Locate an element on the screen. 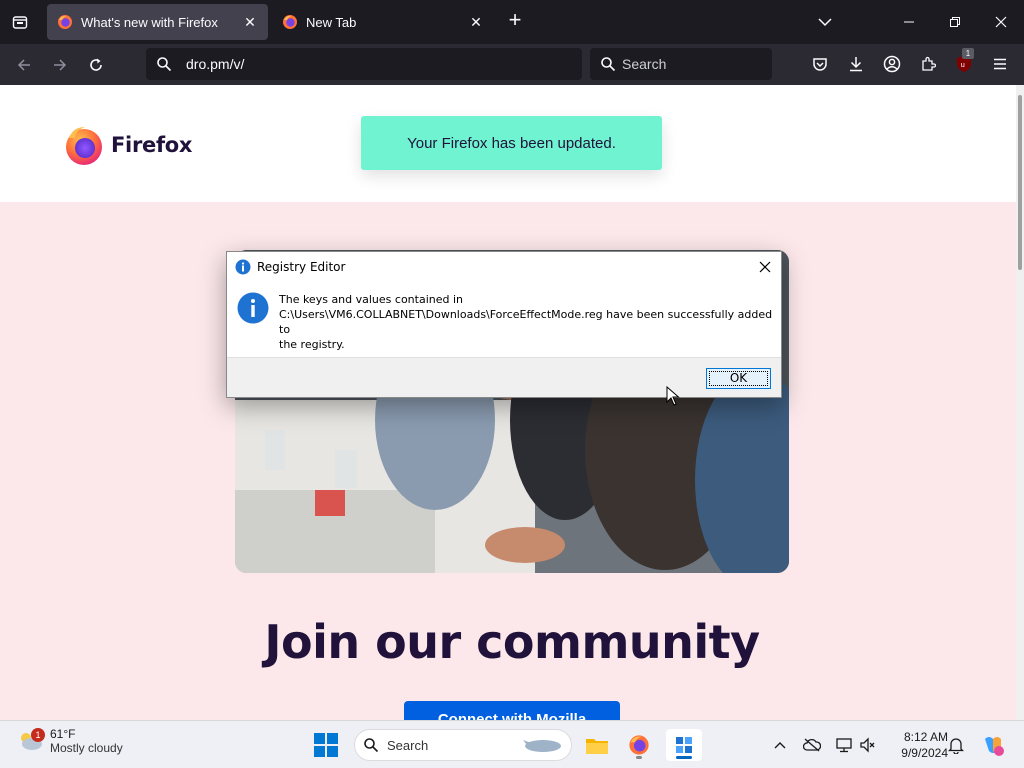 This screenshot has width=1024, height=768. tab-title: What's new with Firefox is located at coordinates (149, 22).